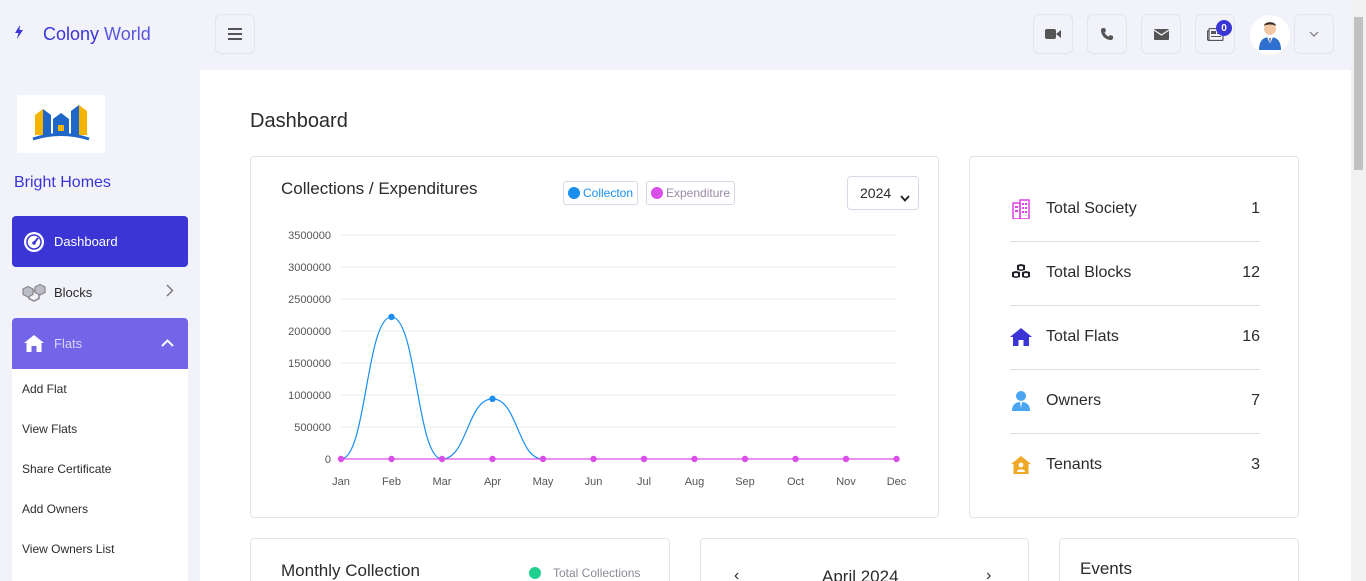 This screenshot has width=1366, height=581. I want to click on mail-button, so click(1161, 34).